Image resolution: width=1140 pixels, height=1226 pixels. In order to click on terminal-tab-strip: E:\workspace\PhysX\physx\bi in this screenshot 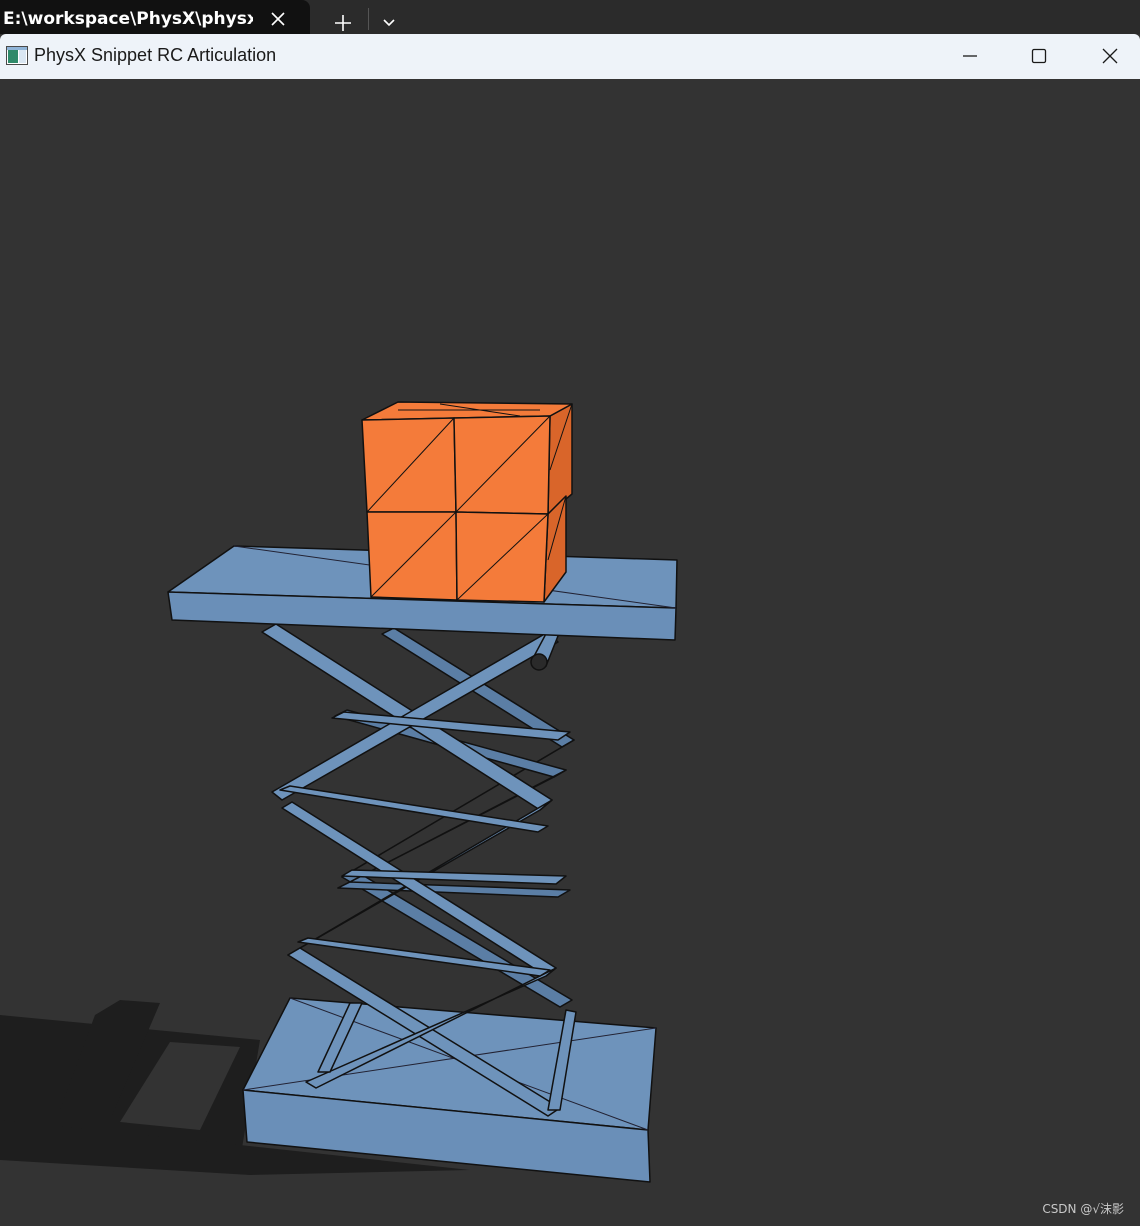, I will do `click(570, 17)`.